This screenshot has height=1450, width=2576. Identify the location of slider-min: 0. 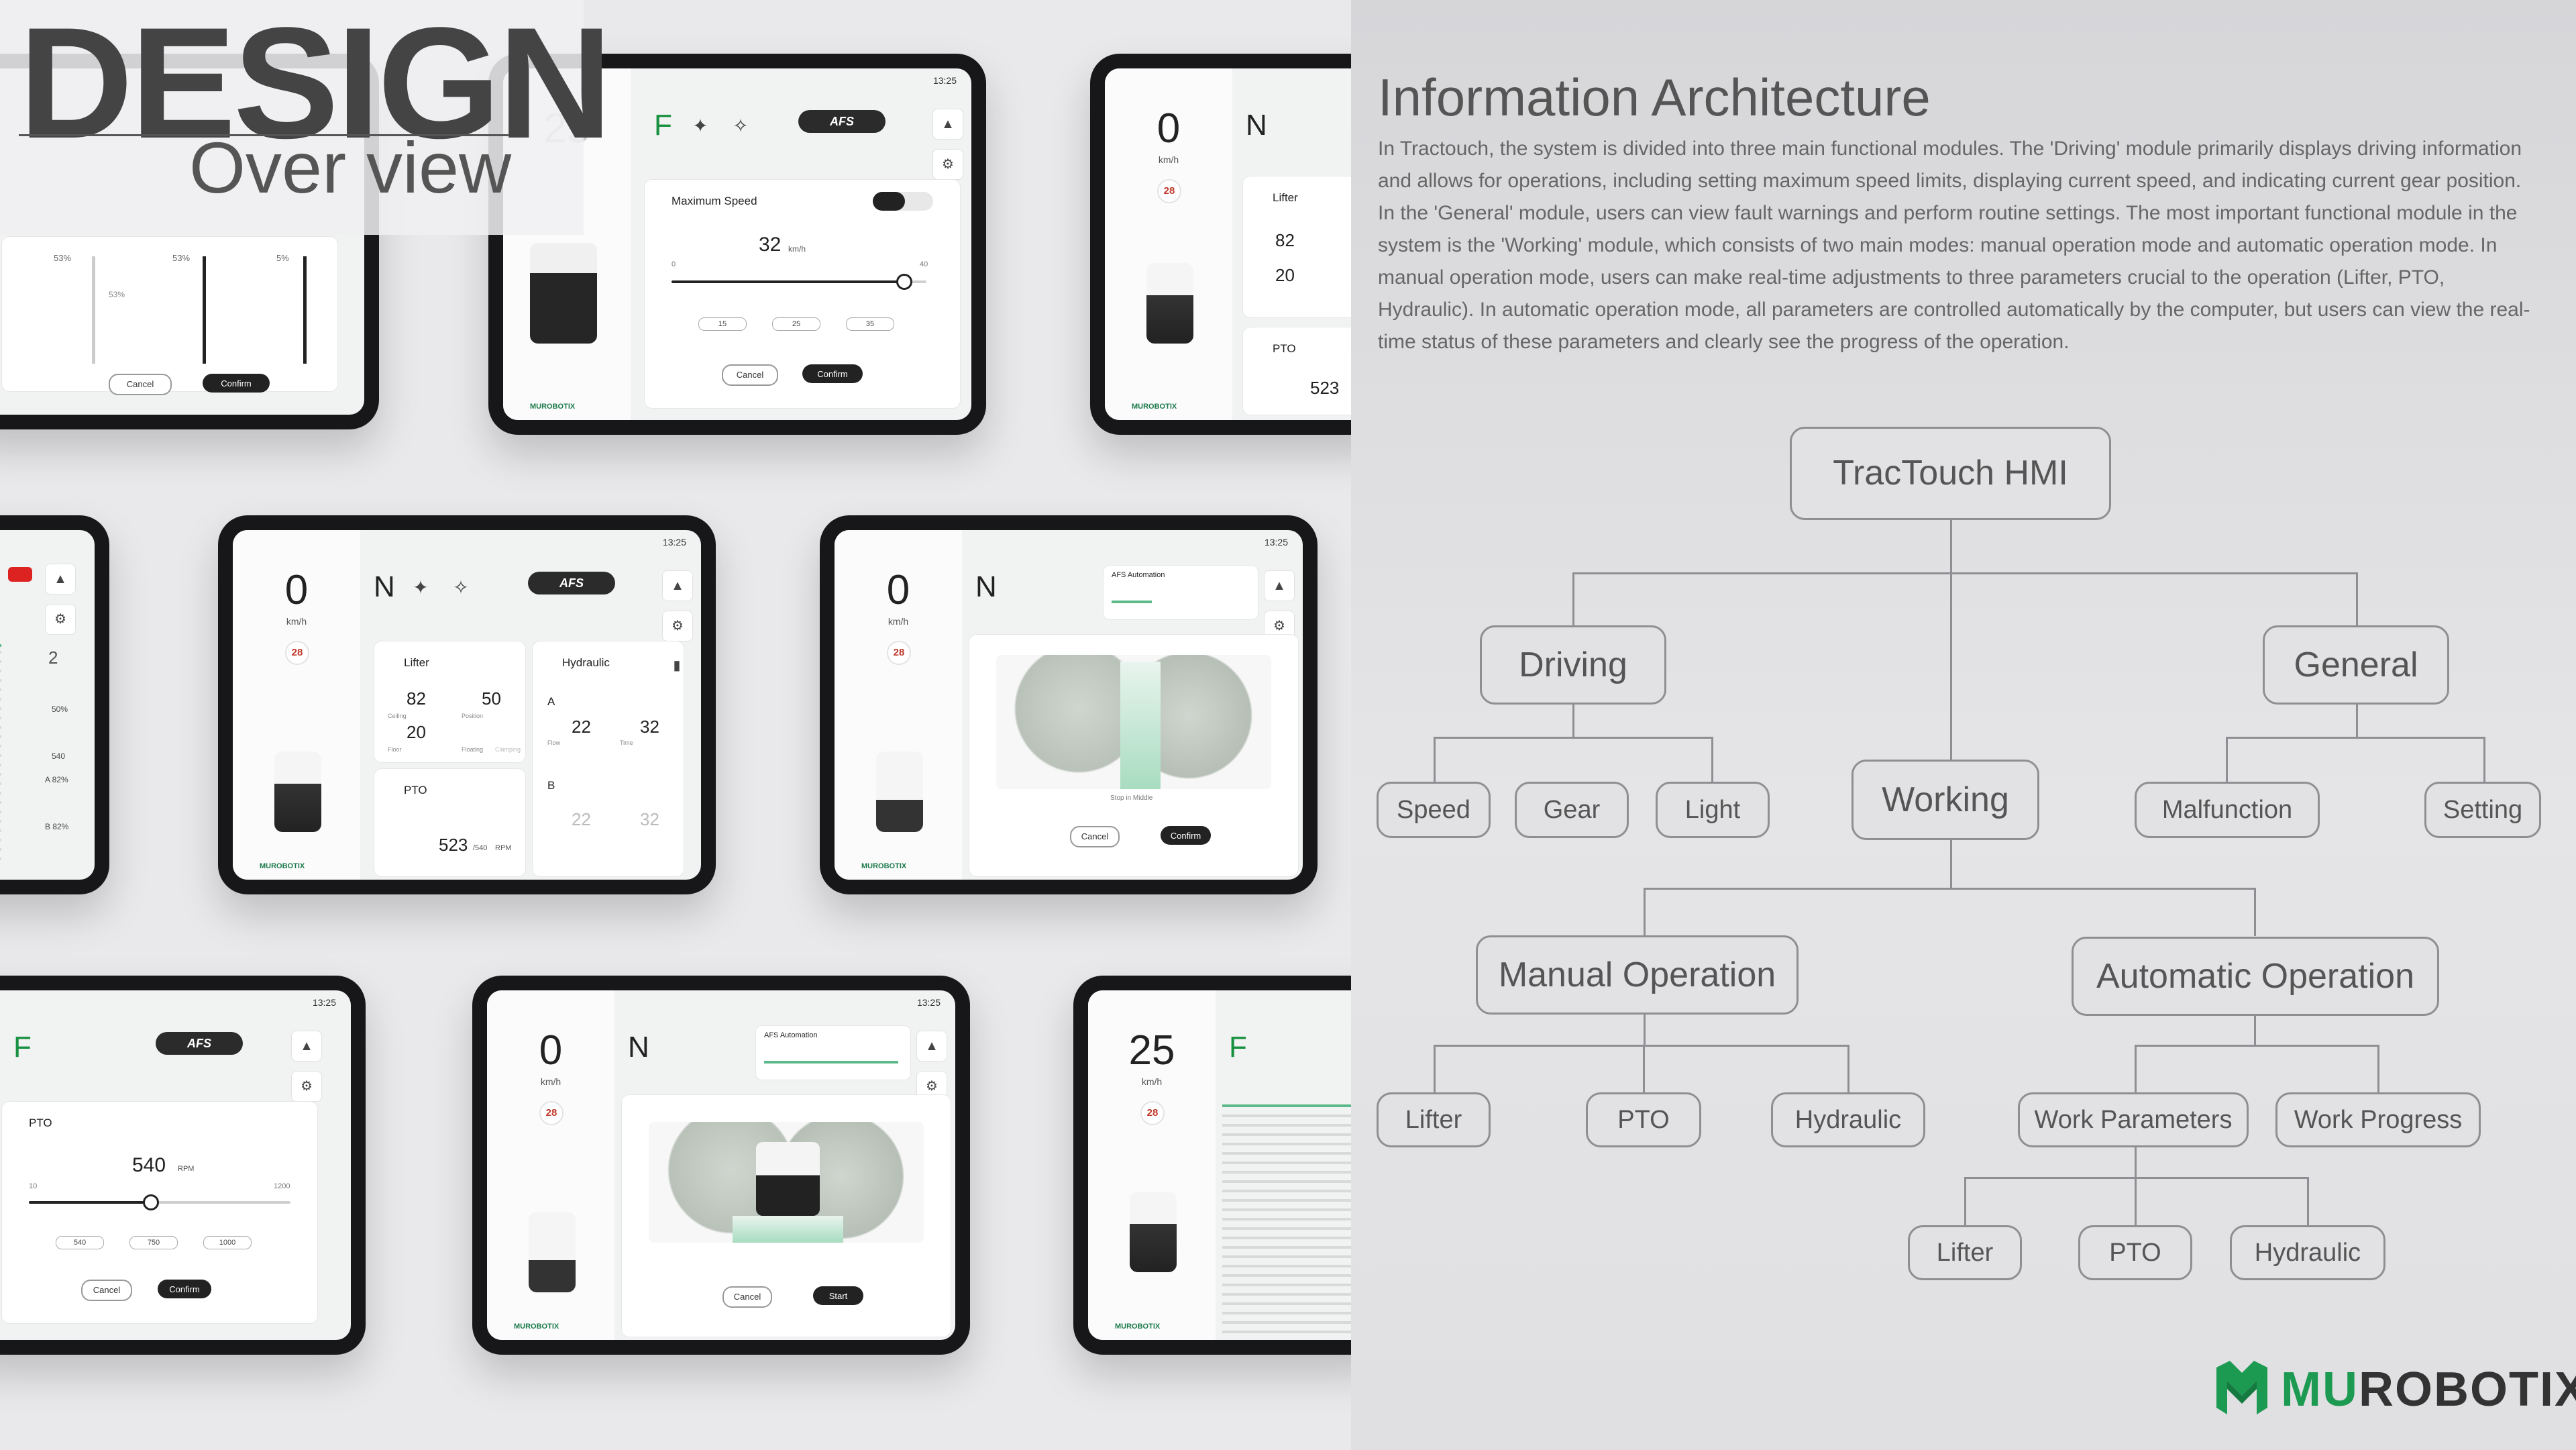
(674, 264).